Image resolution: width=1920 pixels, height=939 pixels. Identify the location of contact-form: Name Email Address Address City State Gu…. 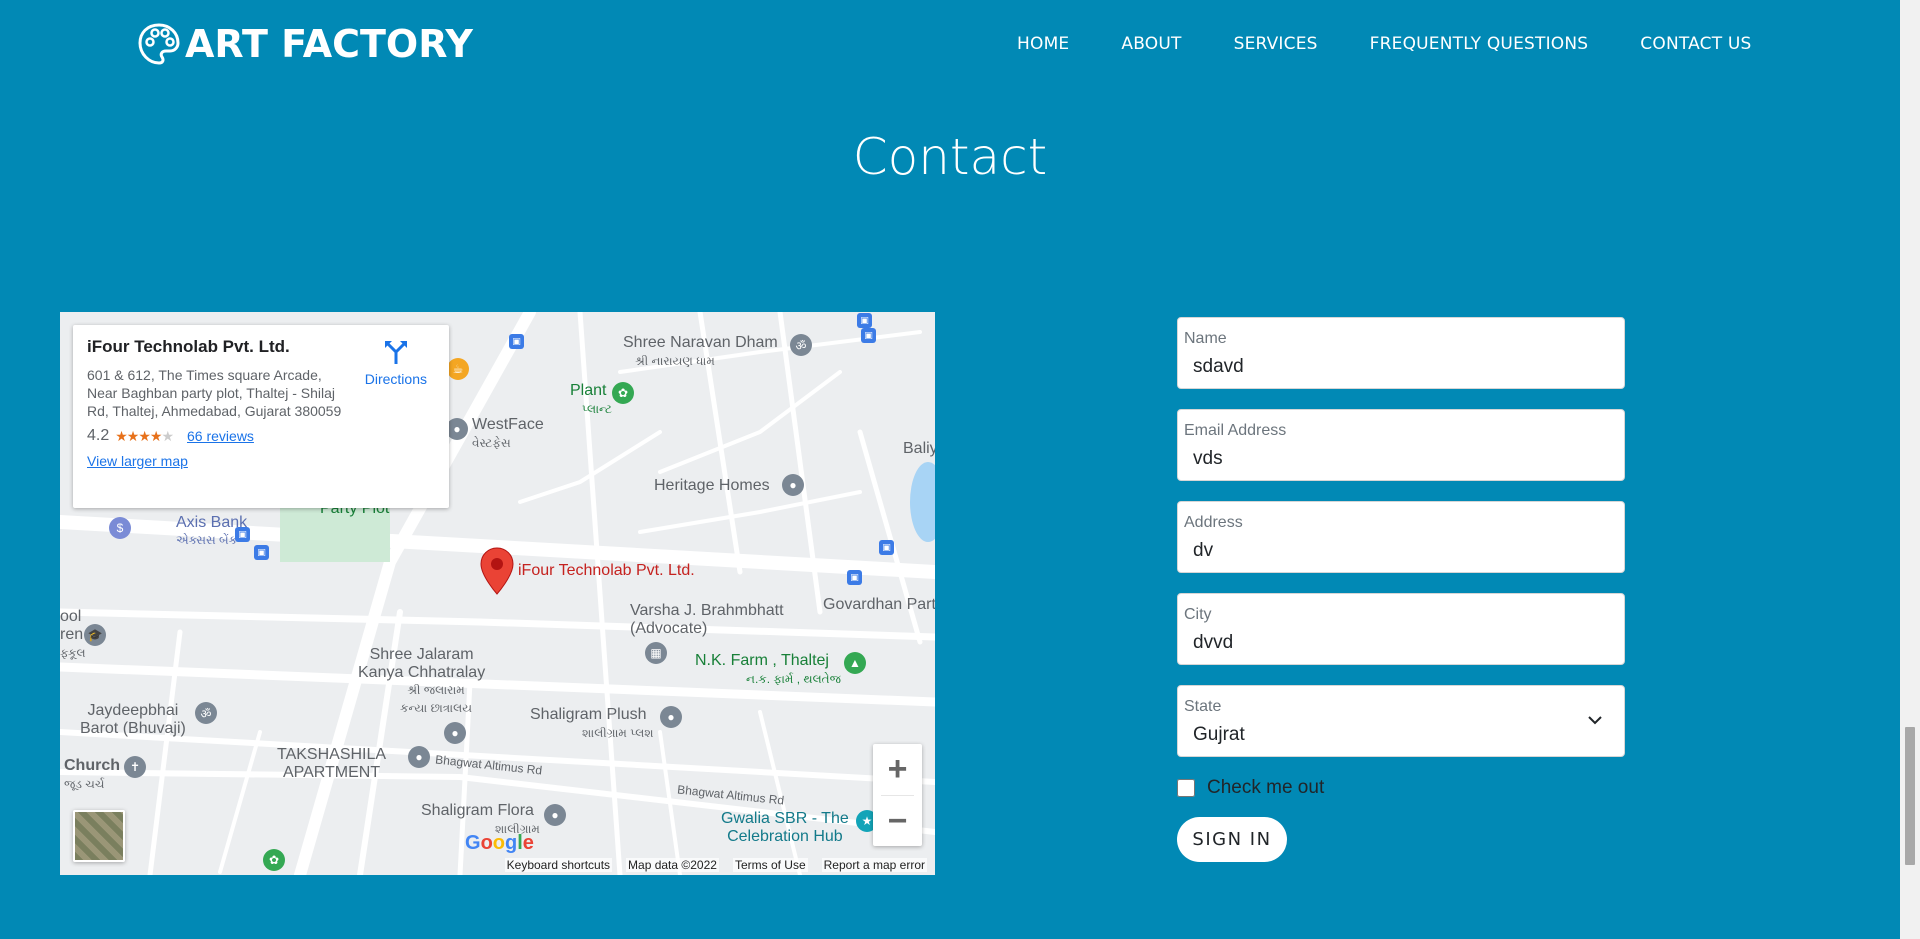
(1401, 589).